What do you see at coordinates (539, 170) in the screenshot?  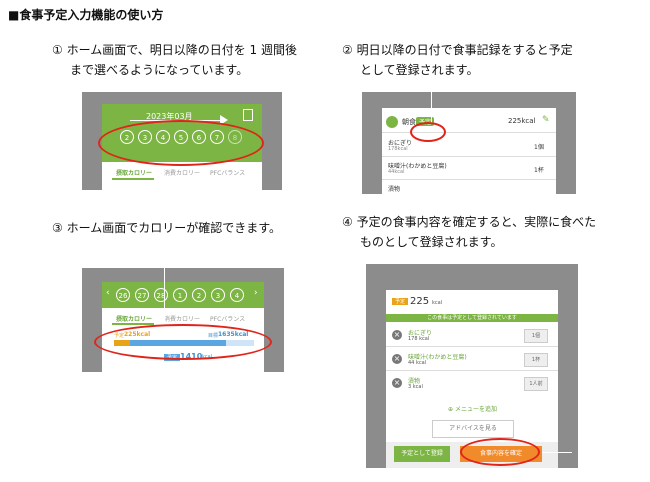 I see `item-qty: 1杯` at bounding box center [539, 170].